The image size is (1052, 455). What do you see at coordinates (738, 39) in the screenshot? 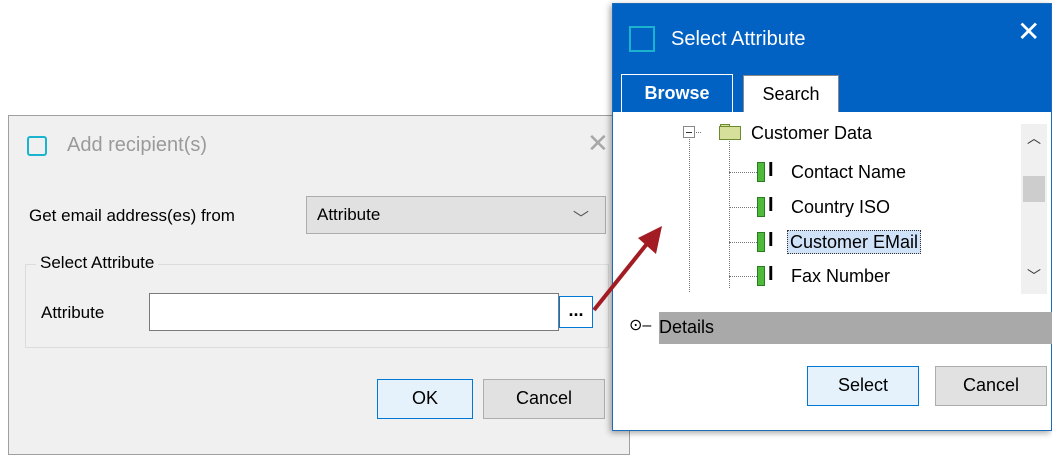
I see `dialog-title: Select Attribute` at bounding box center [738, 39].